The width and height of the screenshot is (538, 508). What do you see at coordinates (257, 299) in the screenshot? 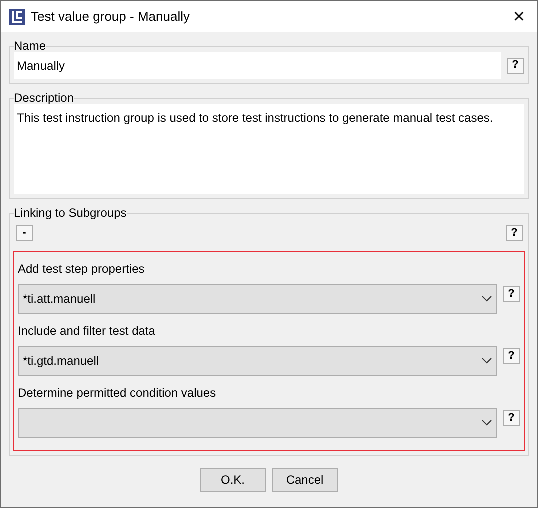
I see `dropdown: *ti.att.manuell` at bounding box center [257, 299].